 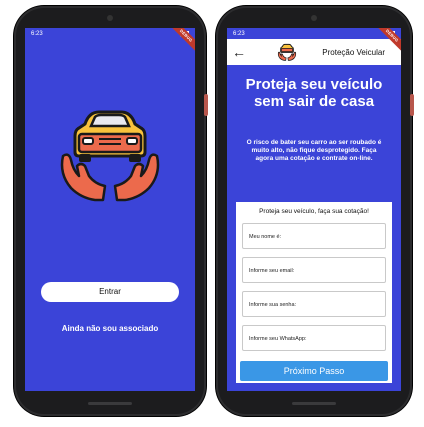 What do you see at coordinates (314, 338) in the screenshot?
I see `whatsapp-field: Informe seu WhatsApp:` at bounding box center [314, 338].